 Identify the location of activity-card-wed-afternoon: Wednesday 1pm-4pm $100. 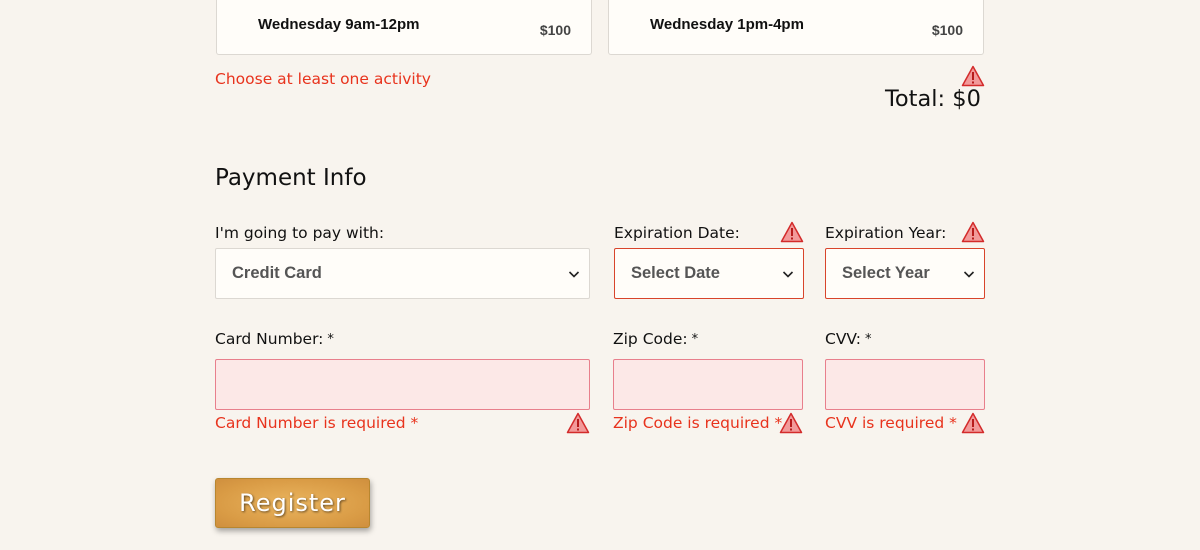
(796, 27).